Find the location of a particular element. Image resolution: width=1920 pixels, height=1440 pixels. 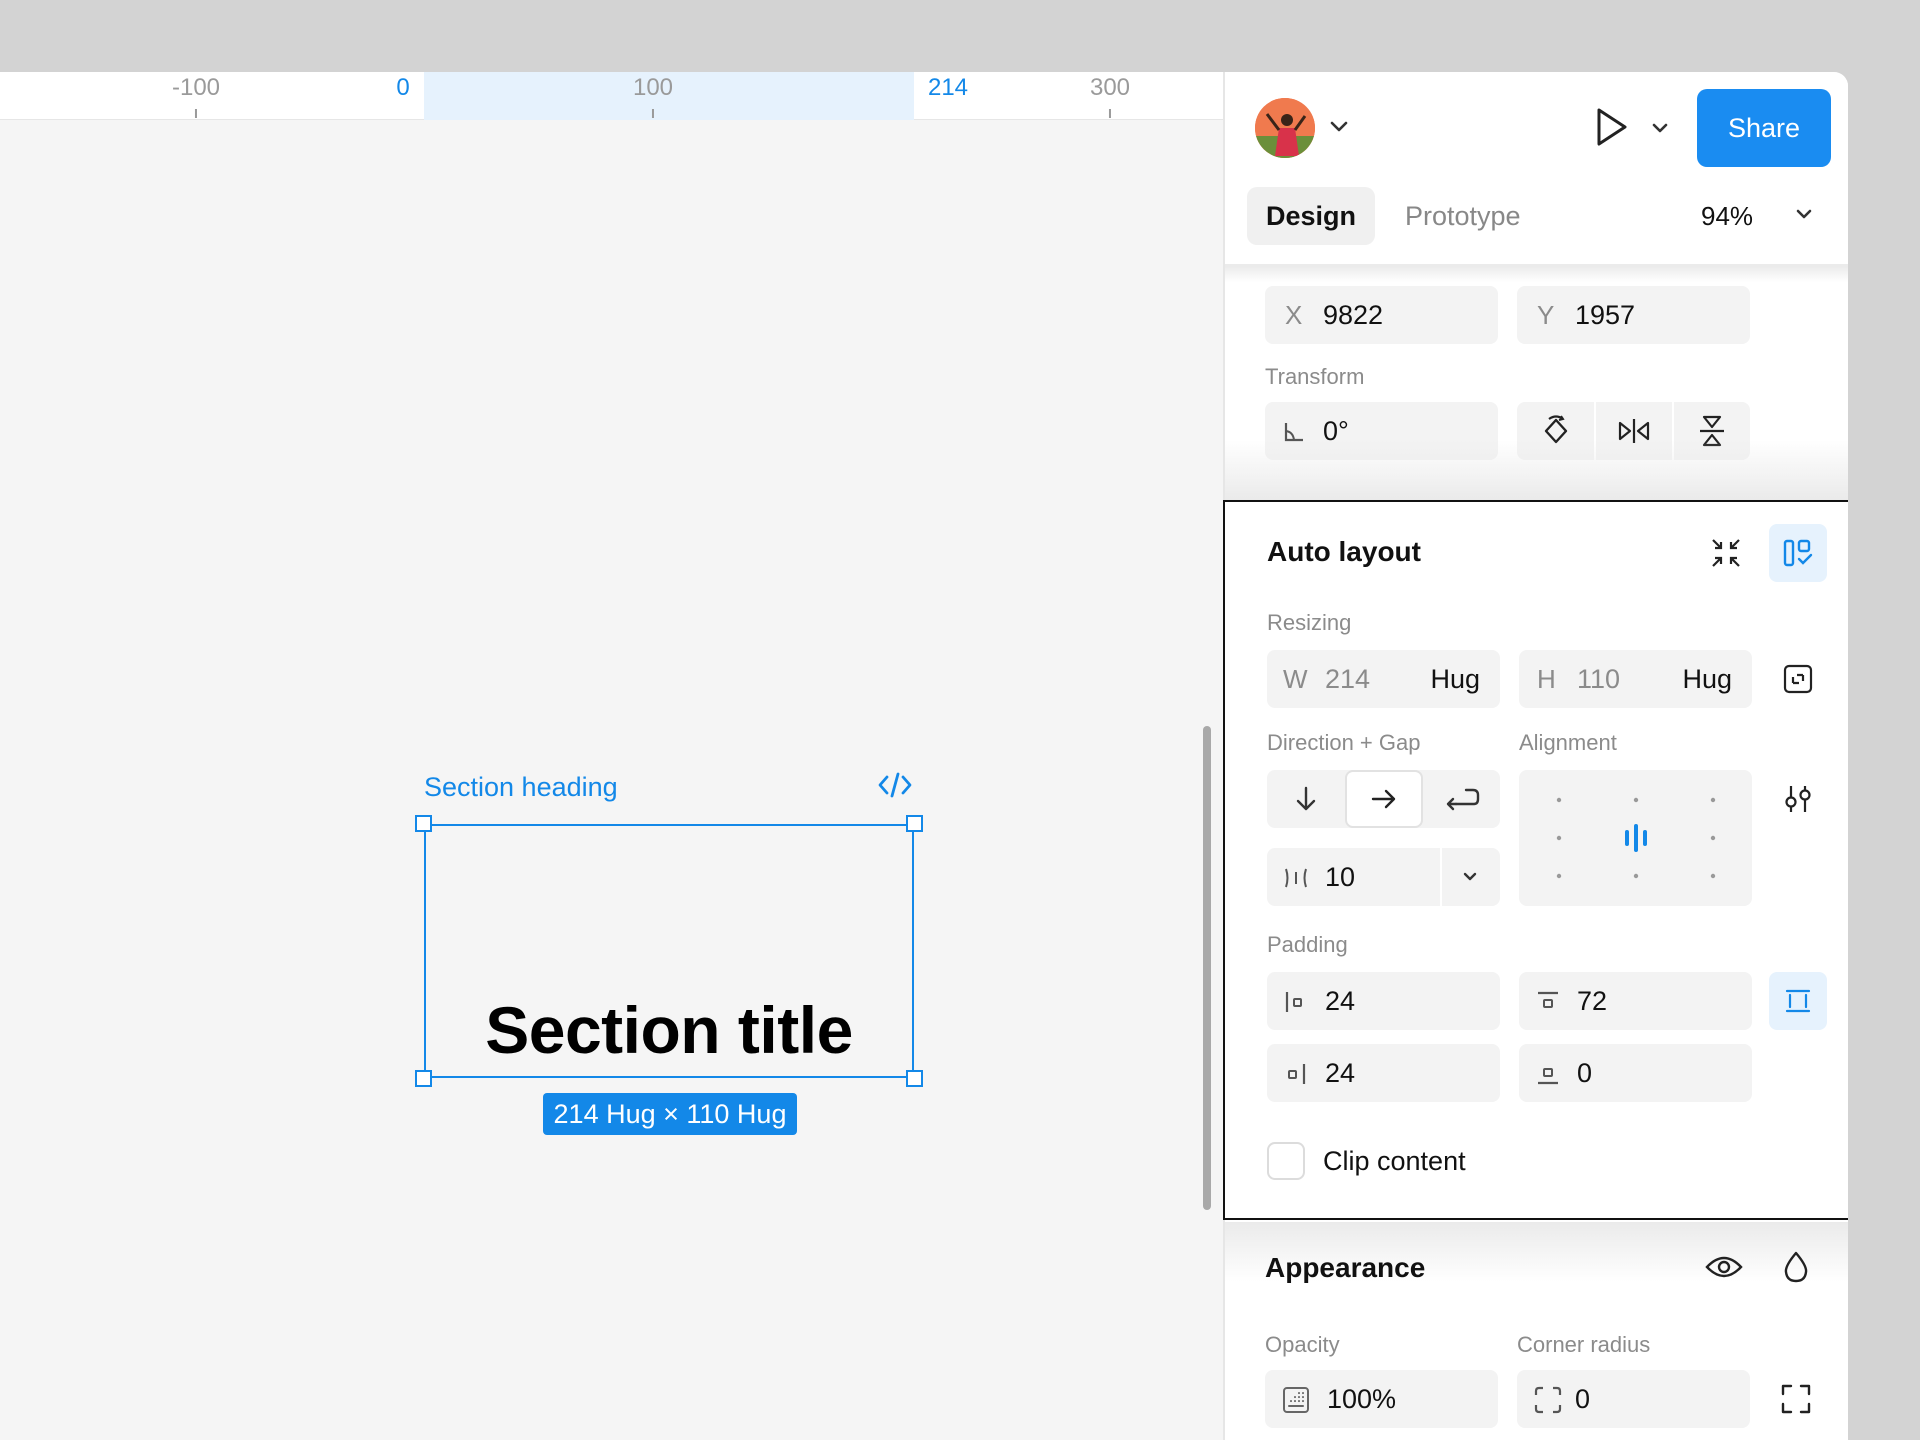

auto-layout-title: Auto layout is located at coordinates (1344, 551).